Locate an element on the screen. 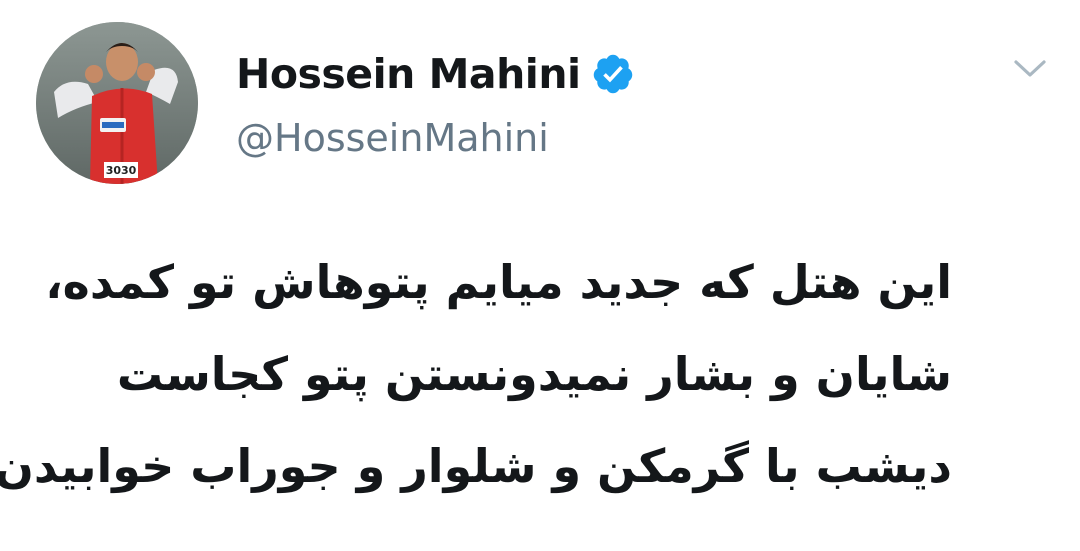 The image size is (1080, 551). user-handle: @HosseinMahini is located at coordinates (392, 138).